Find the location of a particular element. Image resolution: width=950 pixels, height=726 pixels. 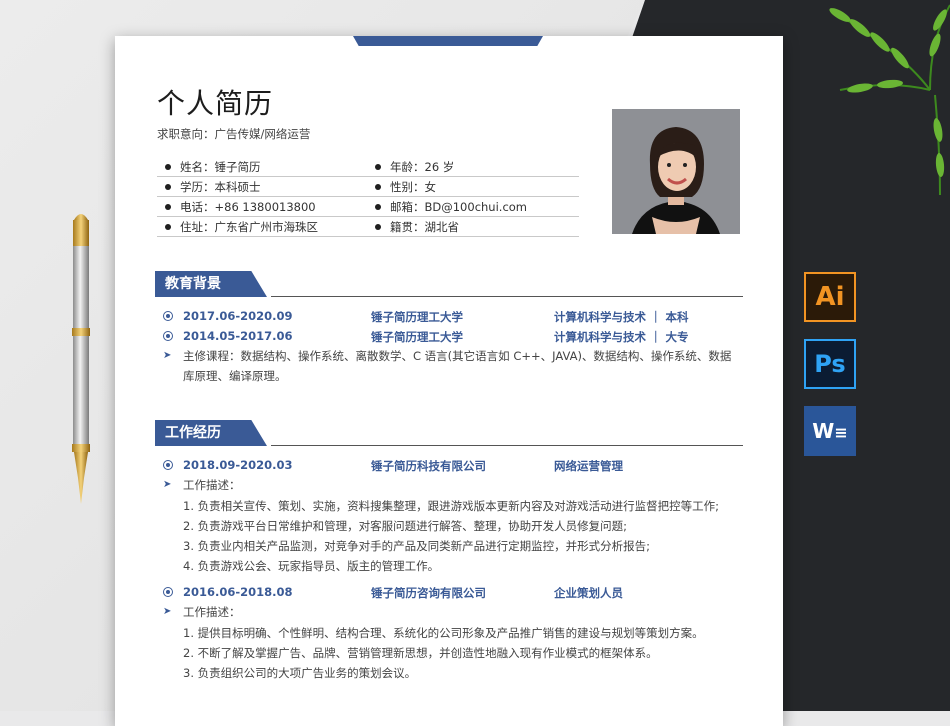

edu-date: 2017.06-2020.09 is located at coordinates (238, 316).